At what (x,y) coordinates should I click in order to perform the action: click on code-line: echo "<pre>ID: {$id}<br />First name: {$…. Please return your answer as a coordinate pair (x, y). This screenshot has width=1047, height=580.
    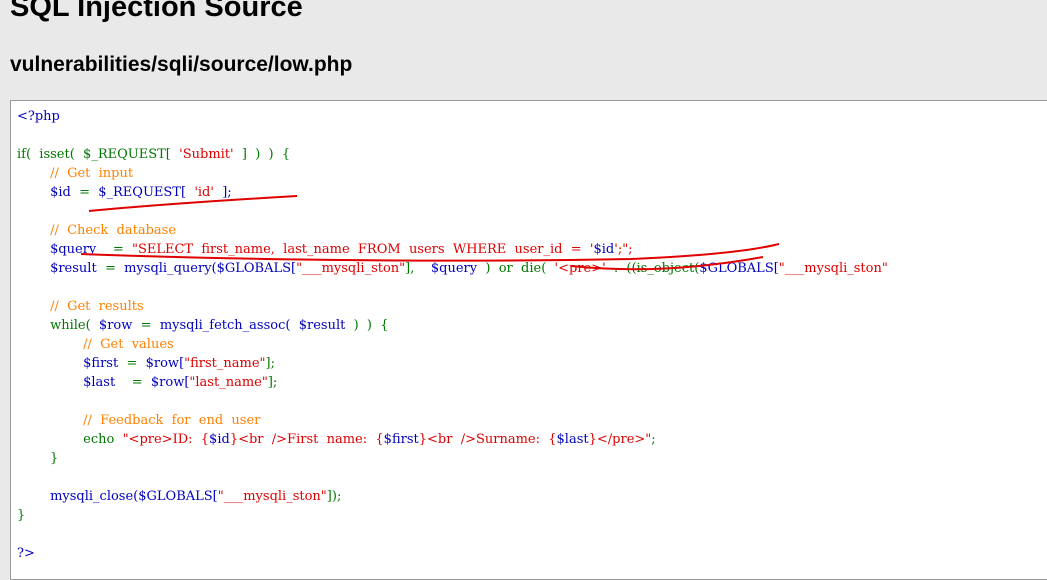
    Looking at the image, I should click on (336, 439).